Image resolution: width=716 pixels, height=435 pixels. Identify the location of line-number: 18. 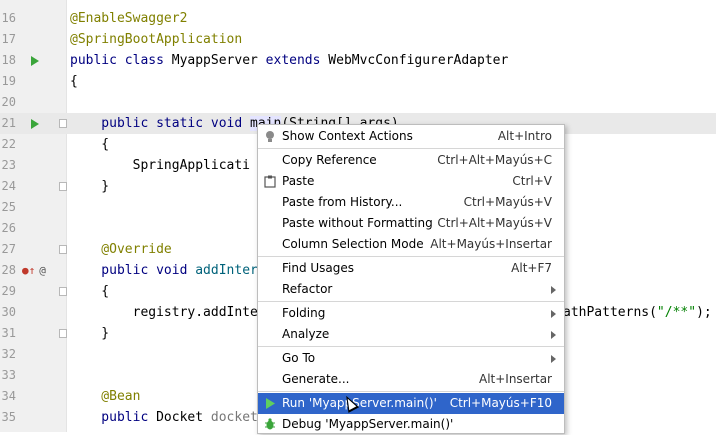
(8, 60).